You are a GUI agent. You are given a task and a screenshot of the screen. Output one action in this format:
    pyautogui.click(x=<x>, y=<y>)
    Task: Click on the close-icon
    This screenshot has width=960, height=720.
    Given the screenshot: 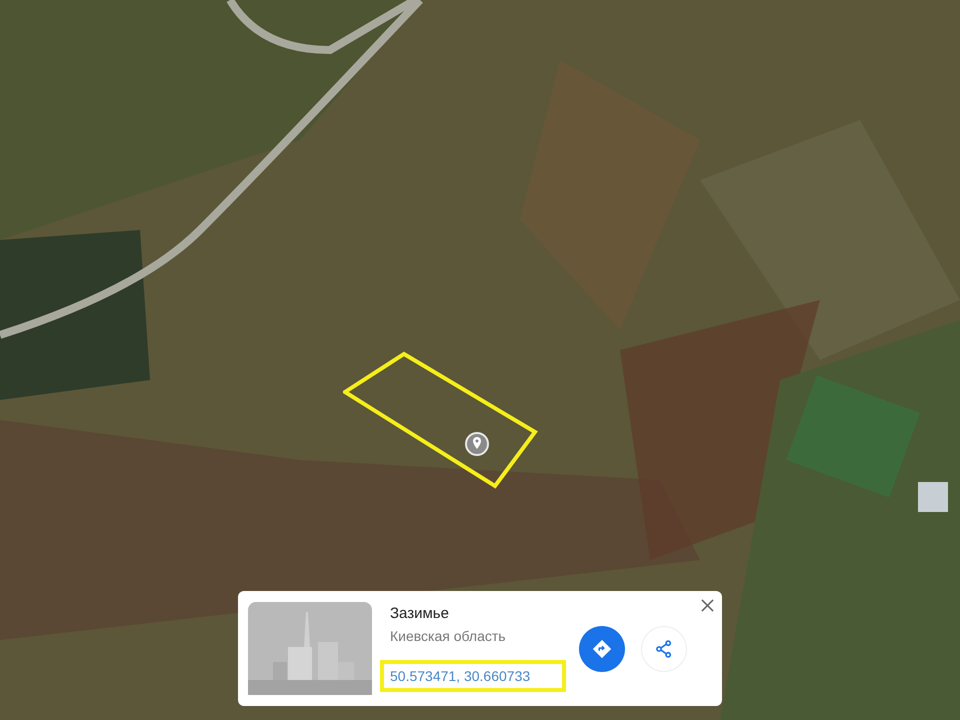 What is the action you would take?
    pyautogui.click(x=707, y=605)
    